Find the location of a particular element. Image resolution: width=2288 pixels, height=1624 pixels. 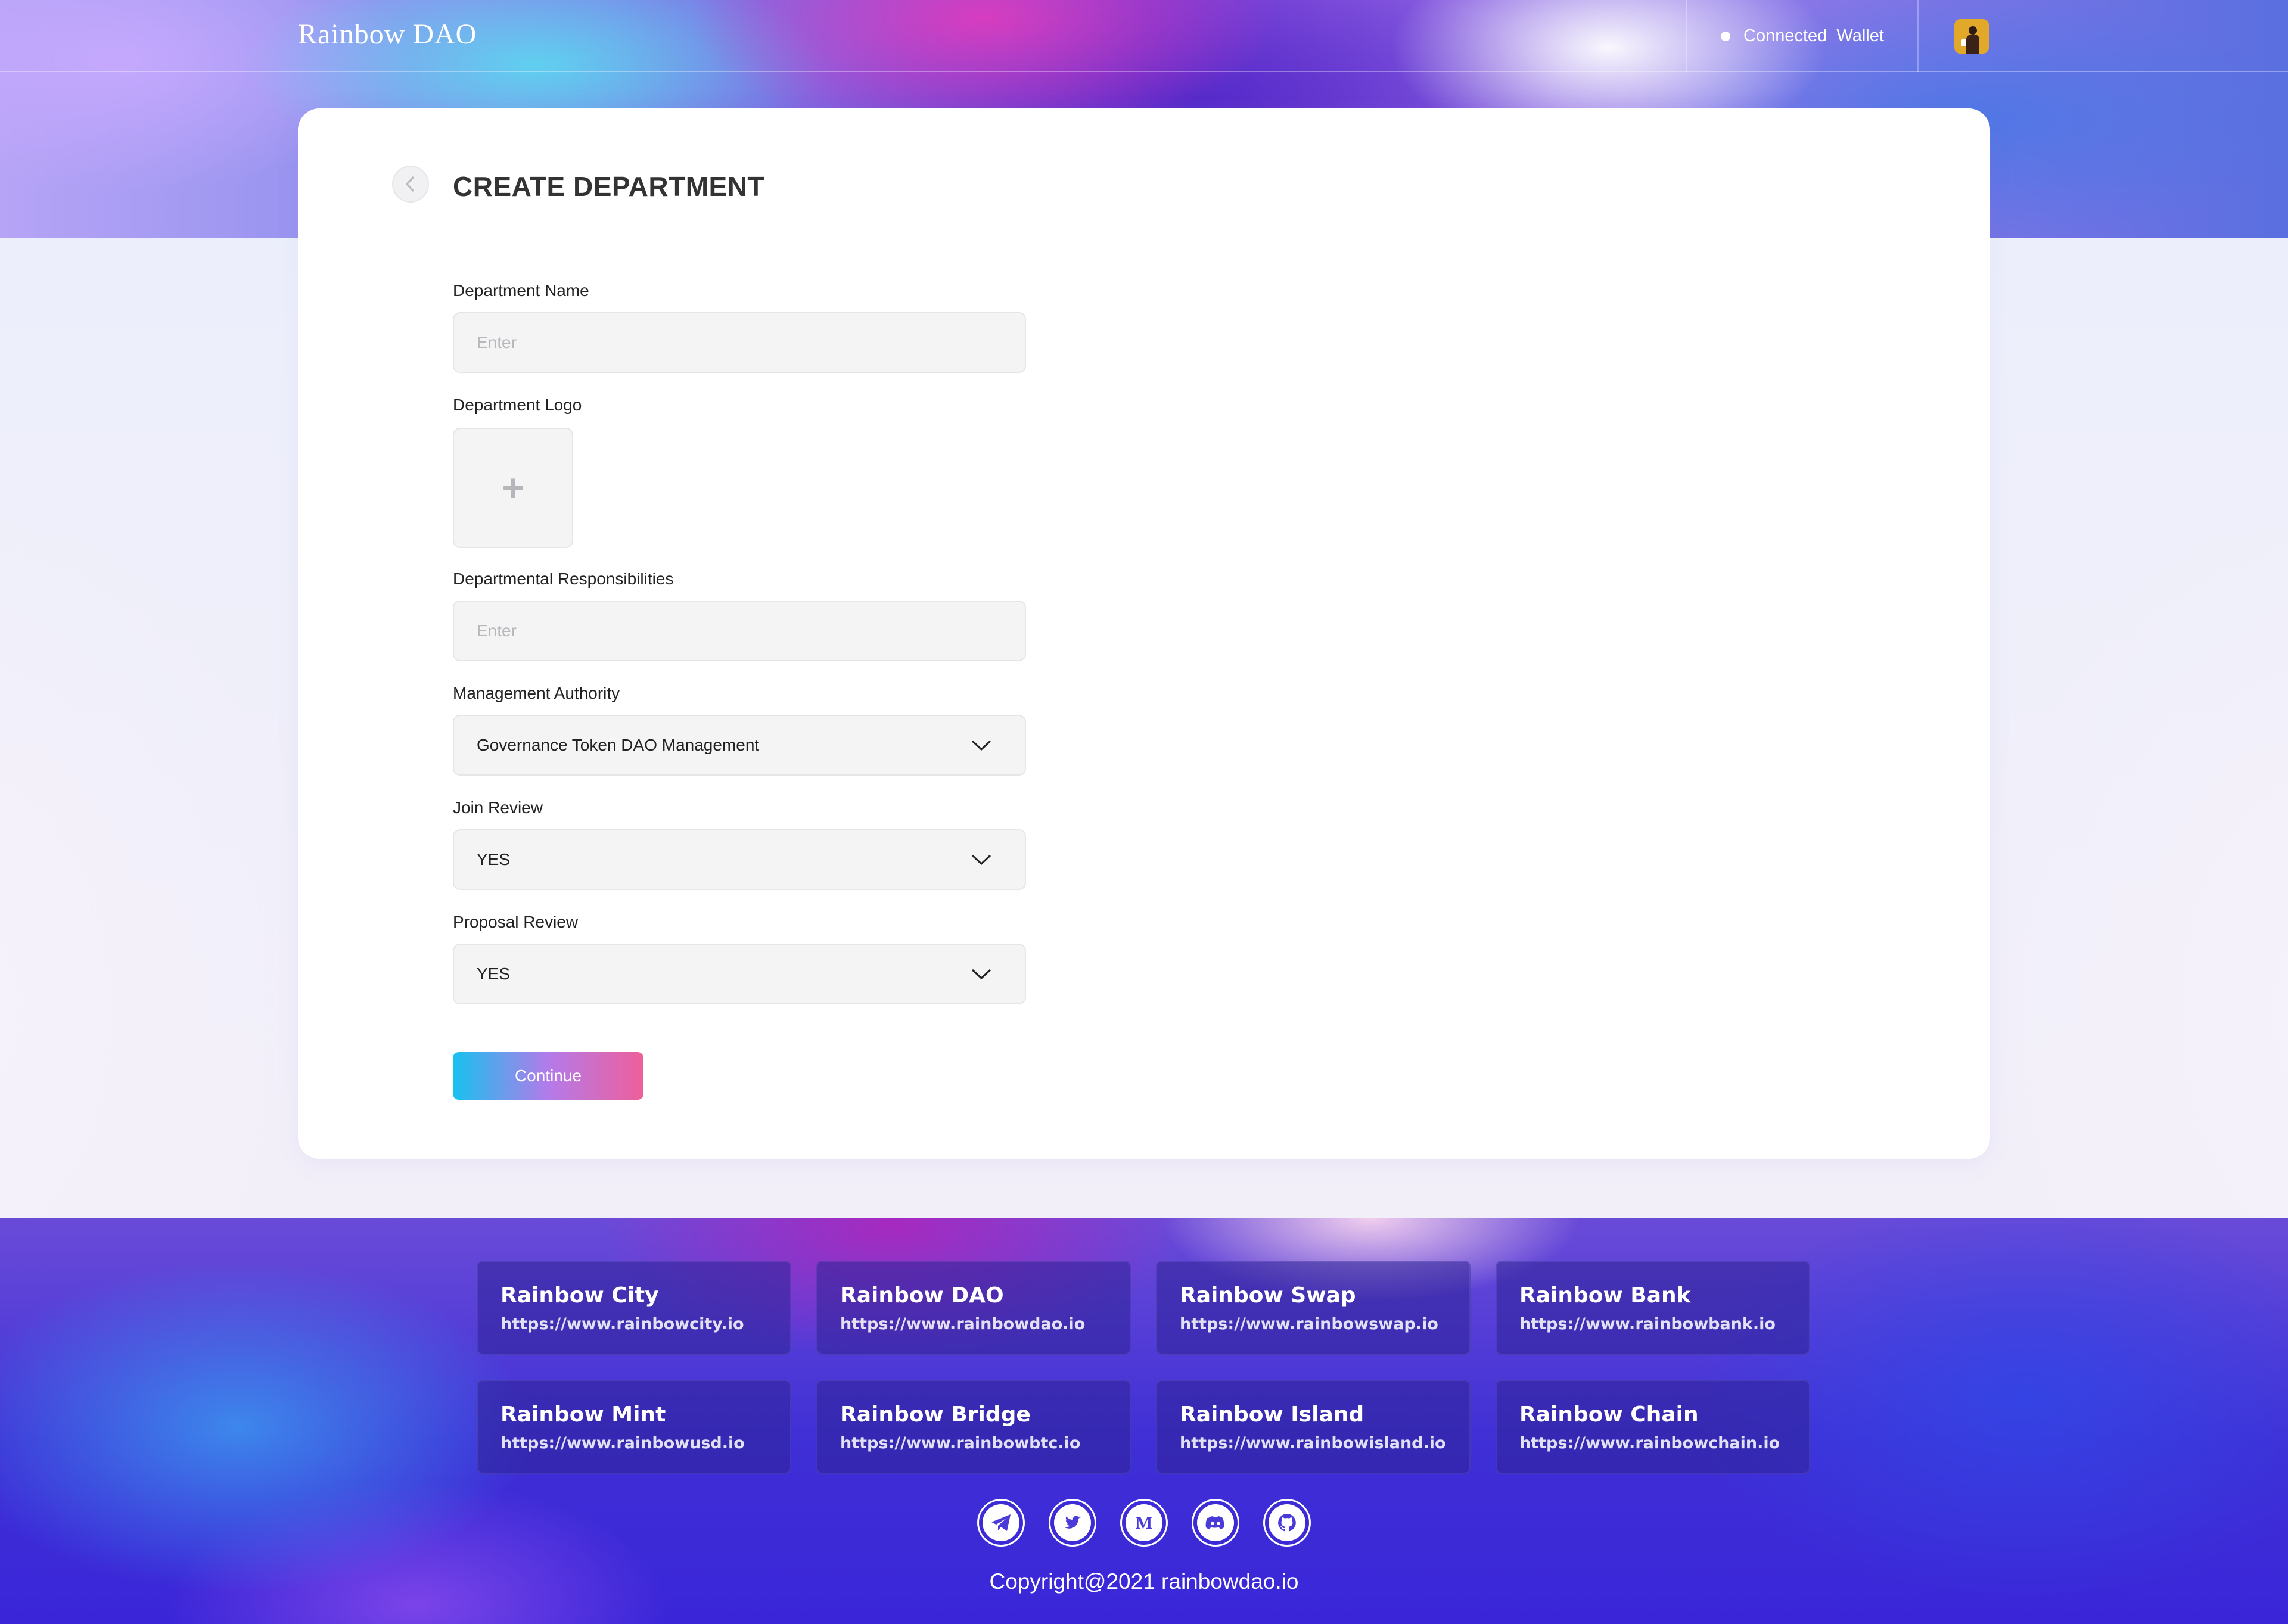

discord-link is located at coordinates (1215, 1523).